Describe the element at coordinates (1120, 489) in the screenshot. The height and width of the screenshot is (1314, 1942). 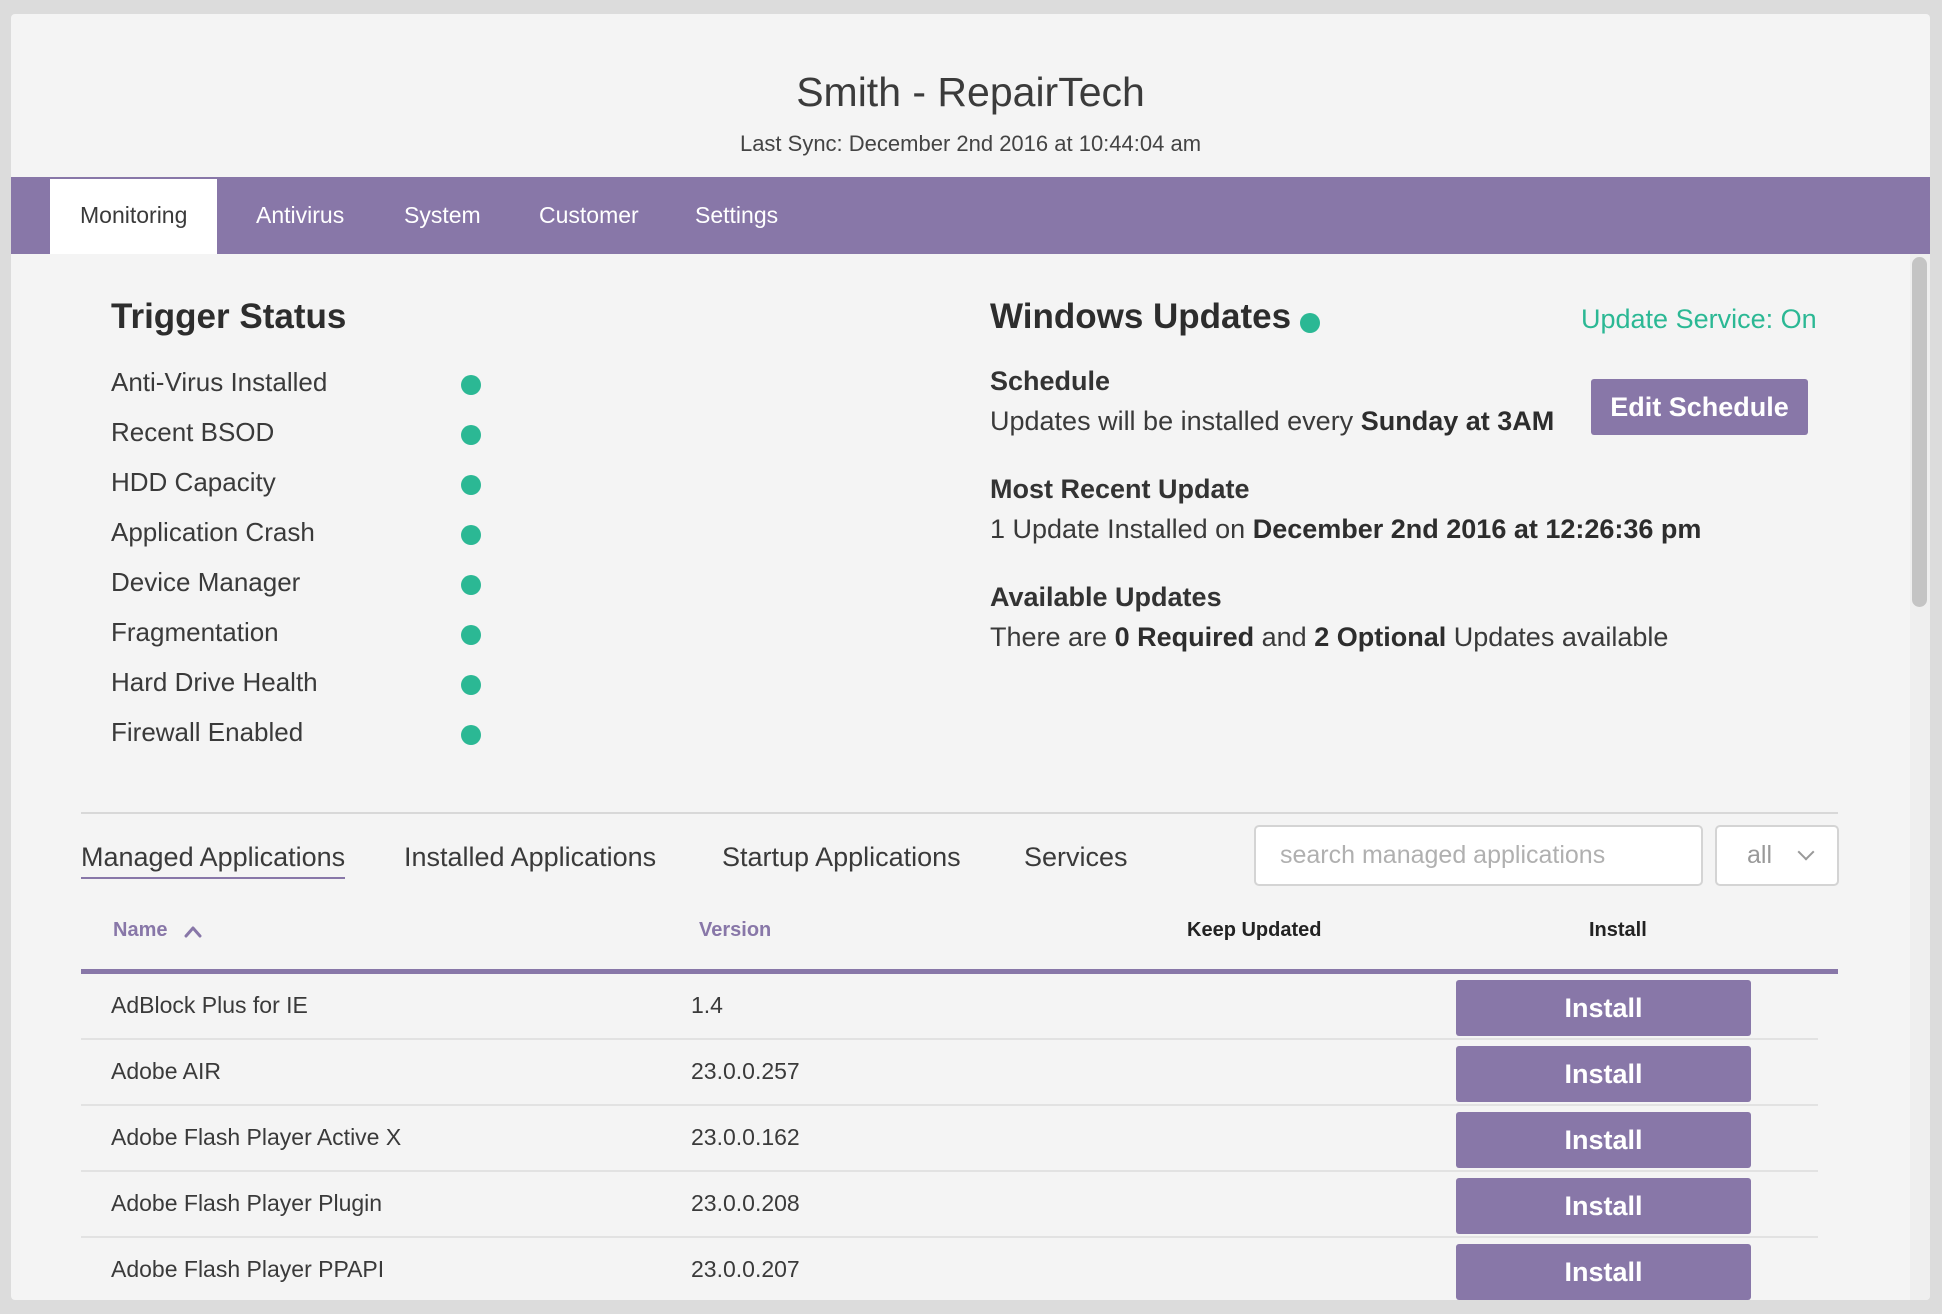
I see `recent-update-heading: Most Recent Update` at that location.